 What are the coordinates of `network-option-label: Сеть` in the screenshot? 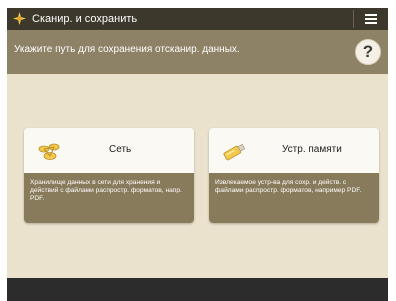 It's located at (120, 149).